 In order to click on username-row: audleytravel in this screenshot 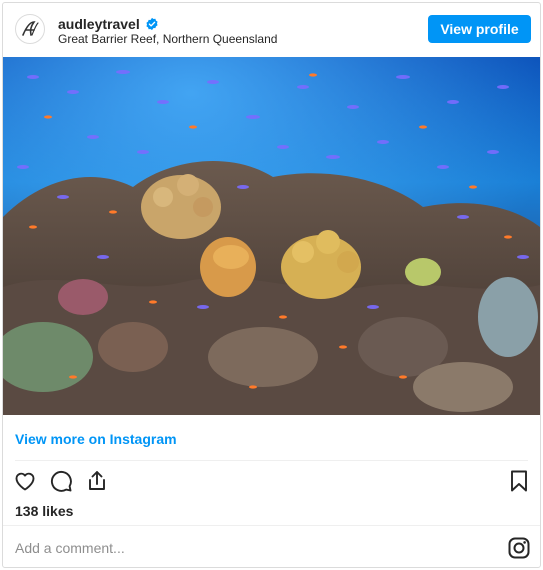, I will do `click(108, 24)`.